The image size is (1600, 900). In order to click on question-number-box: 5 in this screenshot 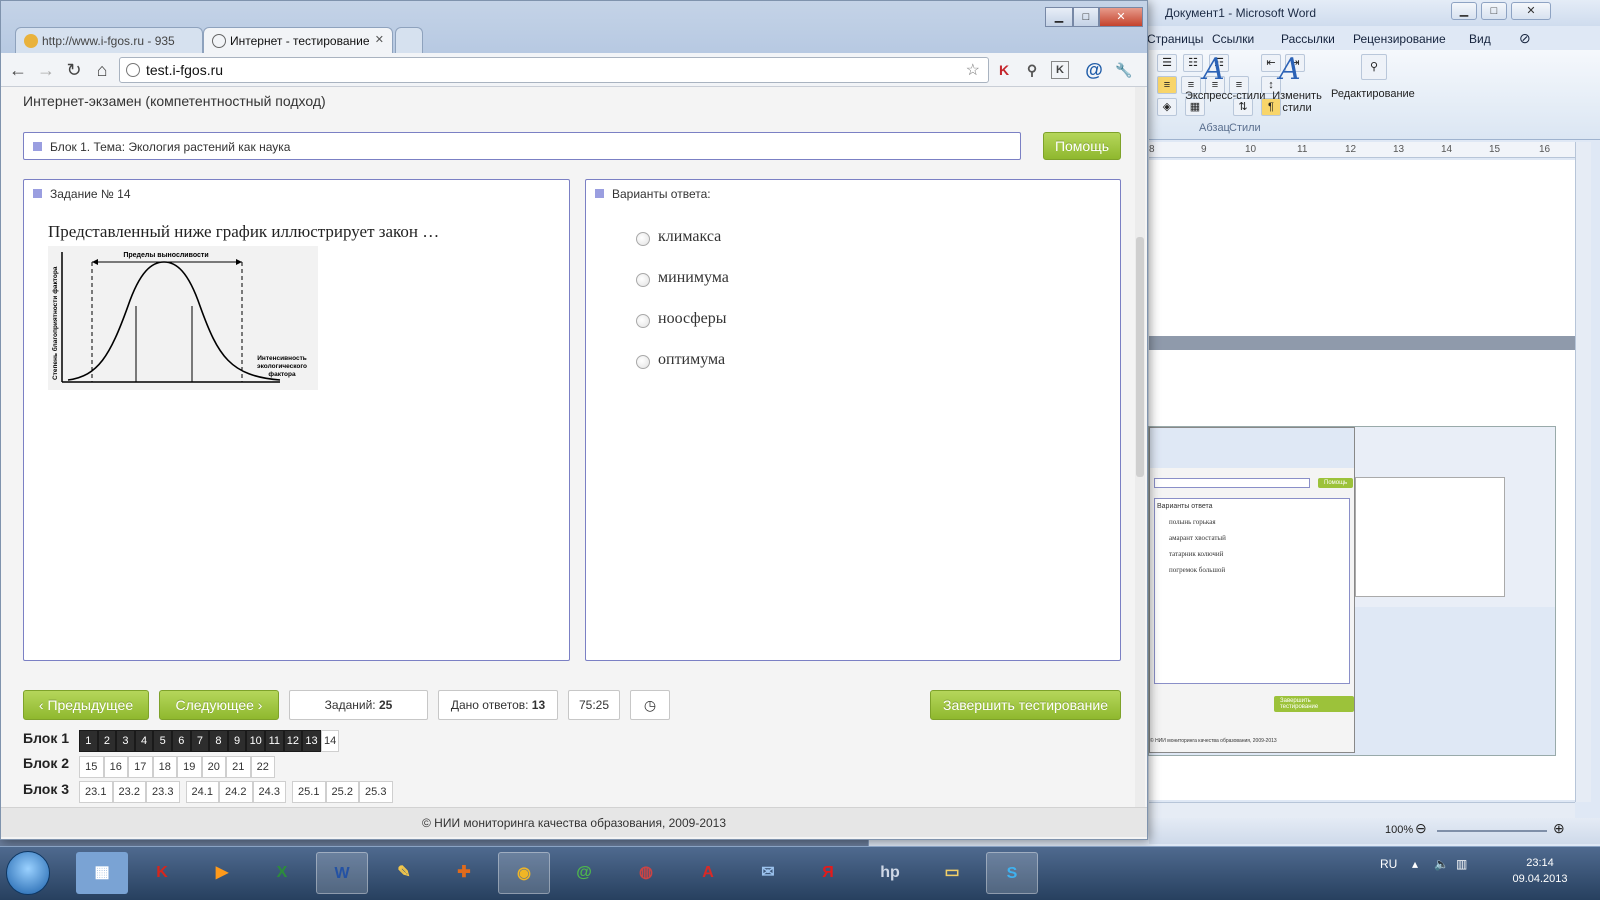, I will do `click(162, 741)`.